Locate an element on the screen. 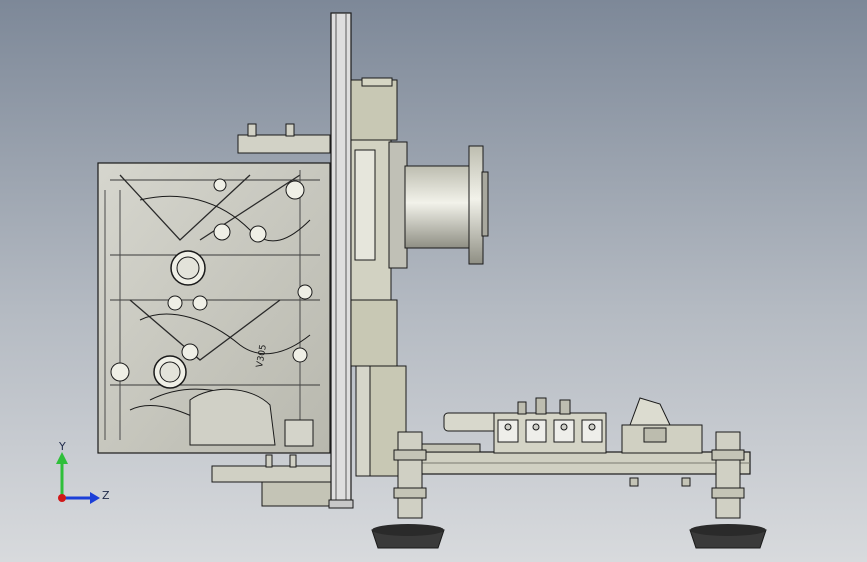 This screenshot has width=867, height=562. y-axis-label: Y is located at coordinates (62, 446).